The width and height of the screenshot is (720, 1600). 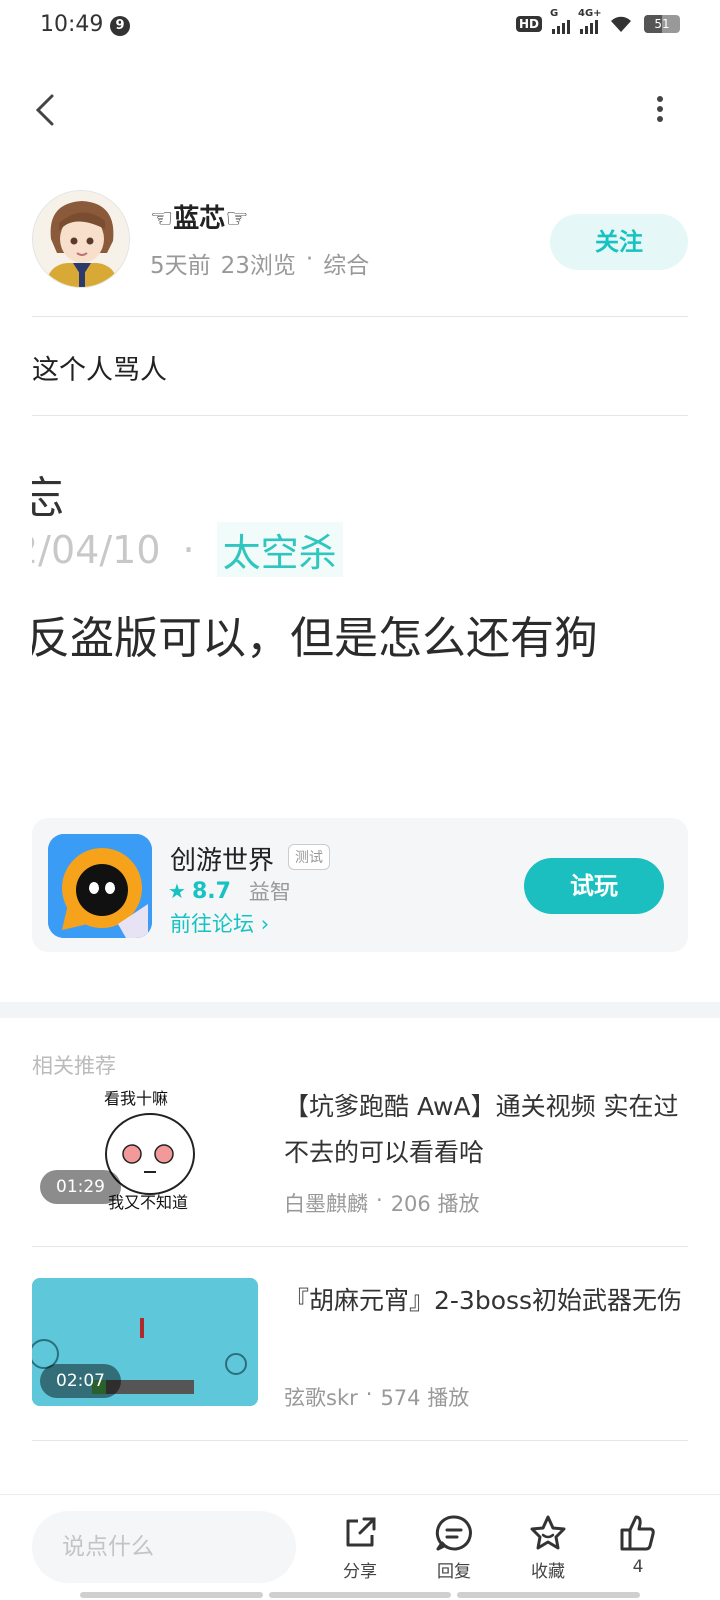 I want to click on video-title: 【坑爹跑酷 AwA】通关视频 实在过不去的可以看看哈, so click(x=486, y=1130).